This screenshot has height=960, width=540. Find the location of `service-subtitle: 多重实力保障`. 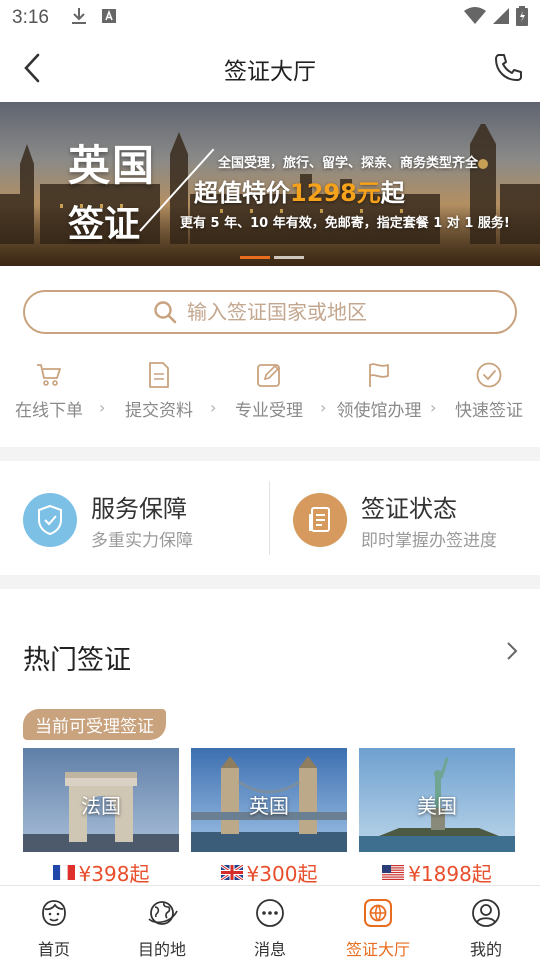

service-subtitle: 多重实力保障 is located at coordinates (142, 541).